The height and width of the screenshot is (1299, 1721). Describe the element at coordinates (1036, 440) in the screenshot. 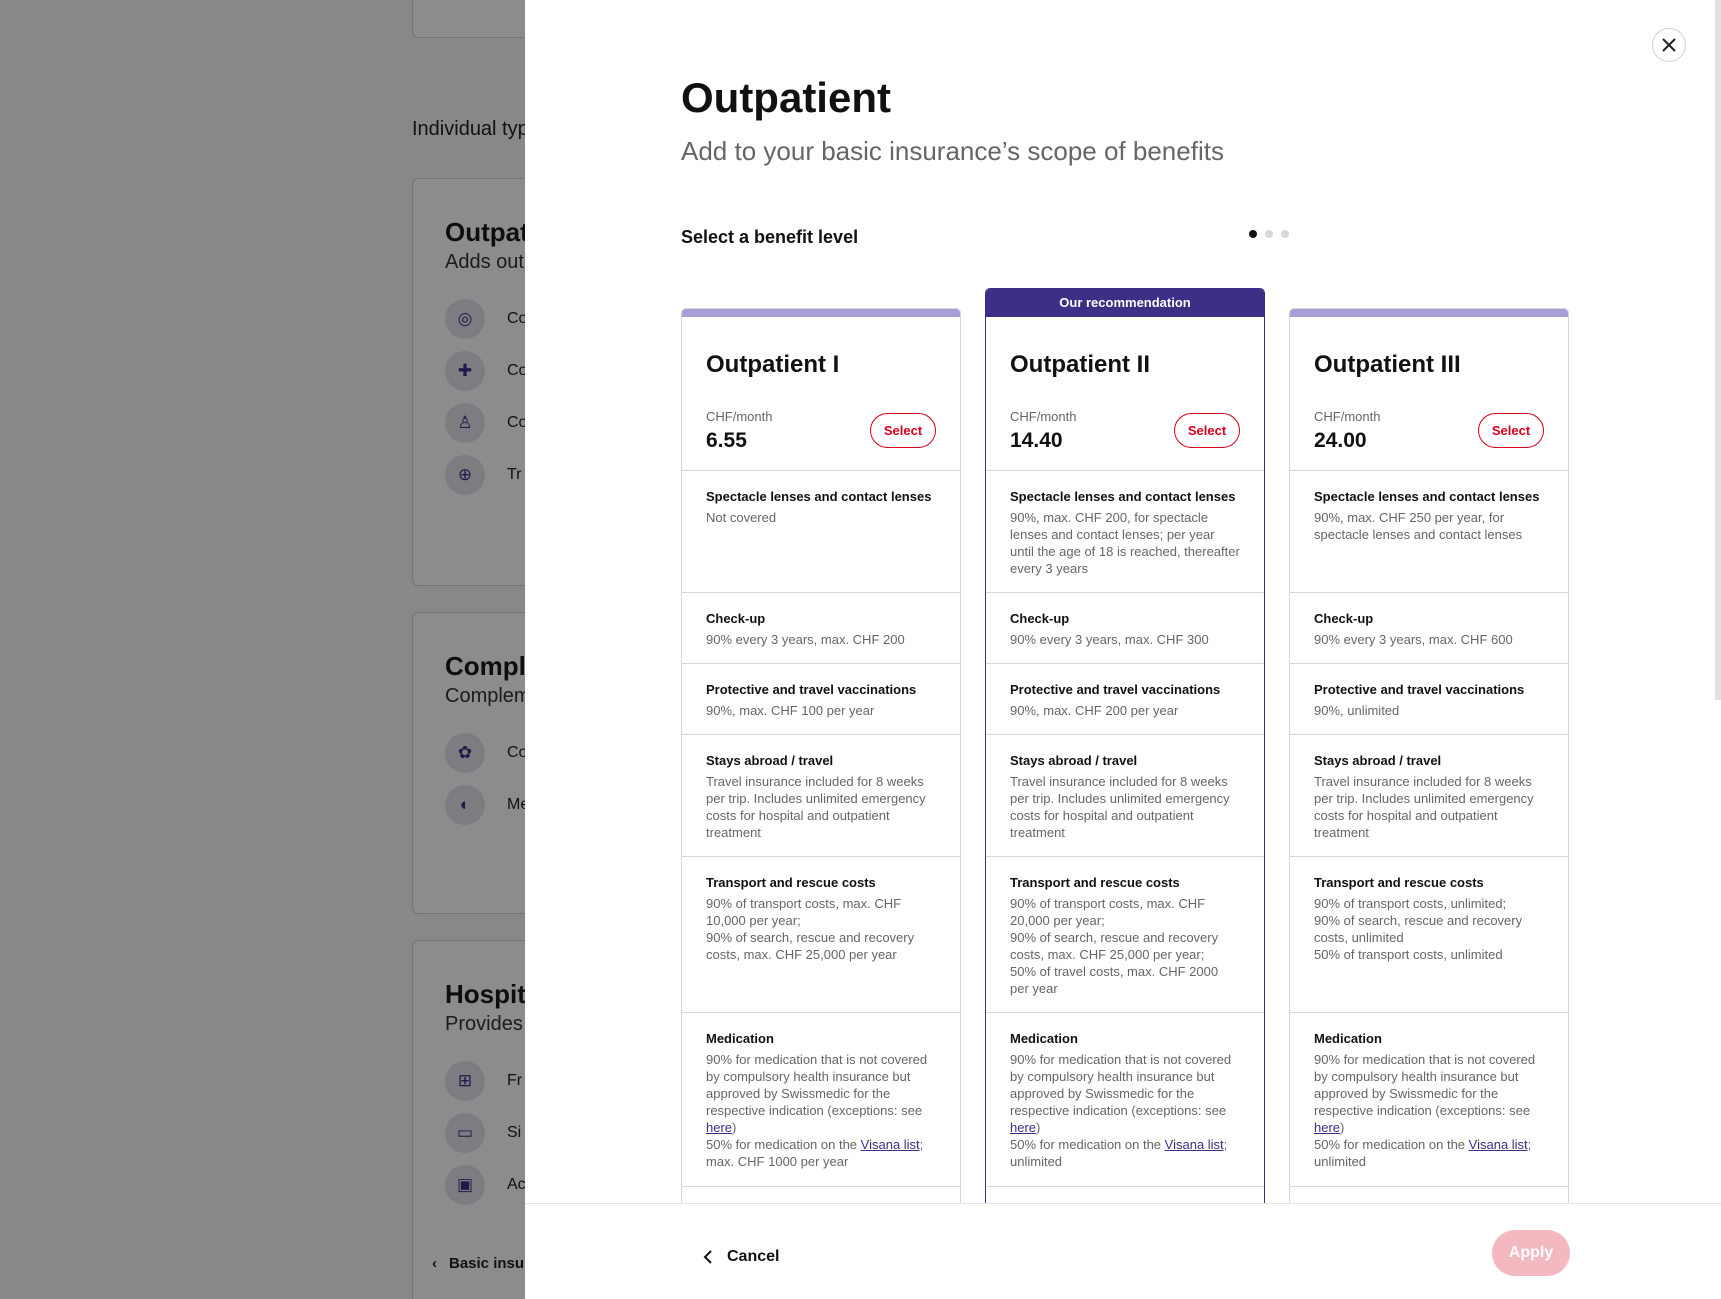

I see `plan-price: 14.40` at that location.